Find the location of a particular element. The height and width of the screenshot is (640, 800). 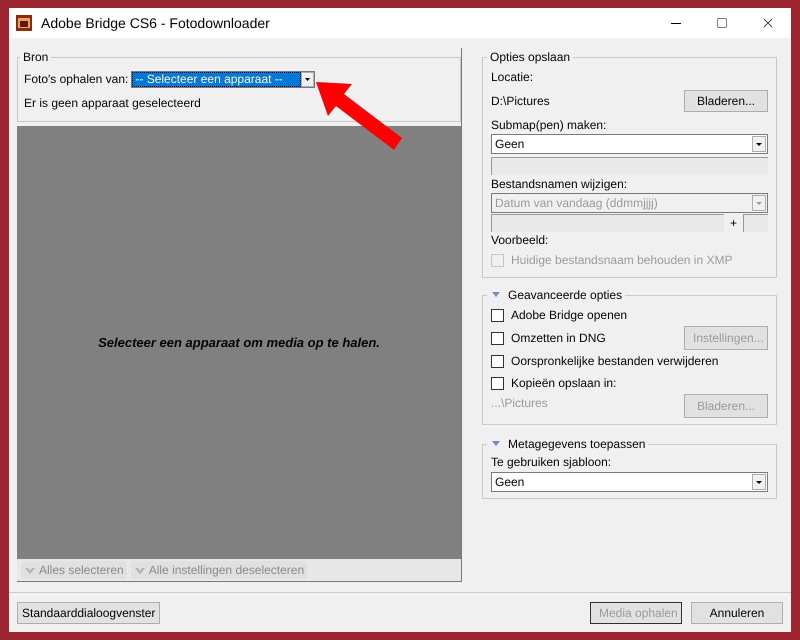

copy-path: ...\Pictures is located at coordinates (519, 403).